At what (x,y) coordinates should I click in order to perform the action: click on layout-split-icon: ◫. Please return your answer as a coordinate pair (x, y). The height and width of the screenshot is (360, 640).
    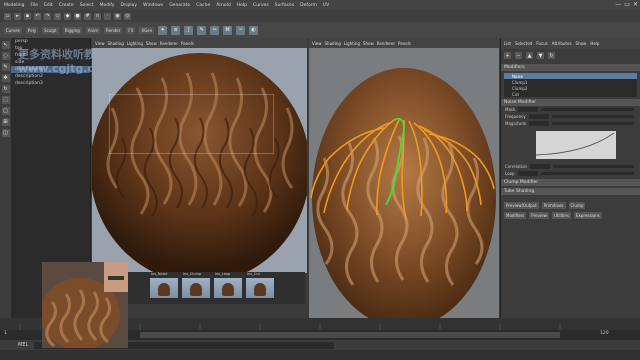
    Looking at the image, I should click on (5, 133).